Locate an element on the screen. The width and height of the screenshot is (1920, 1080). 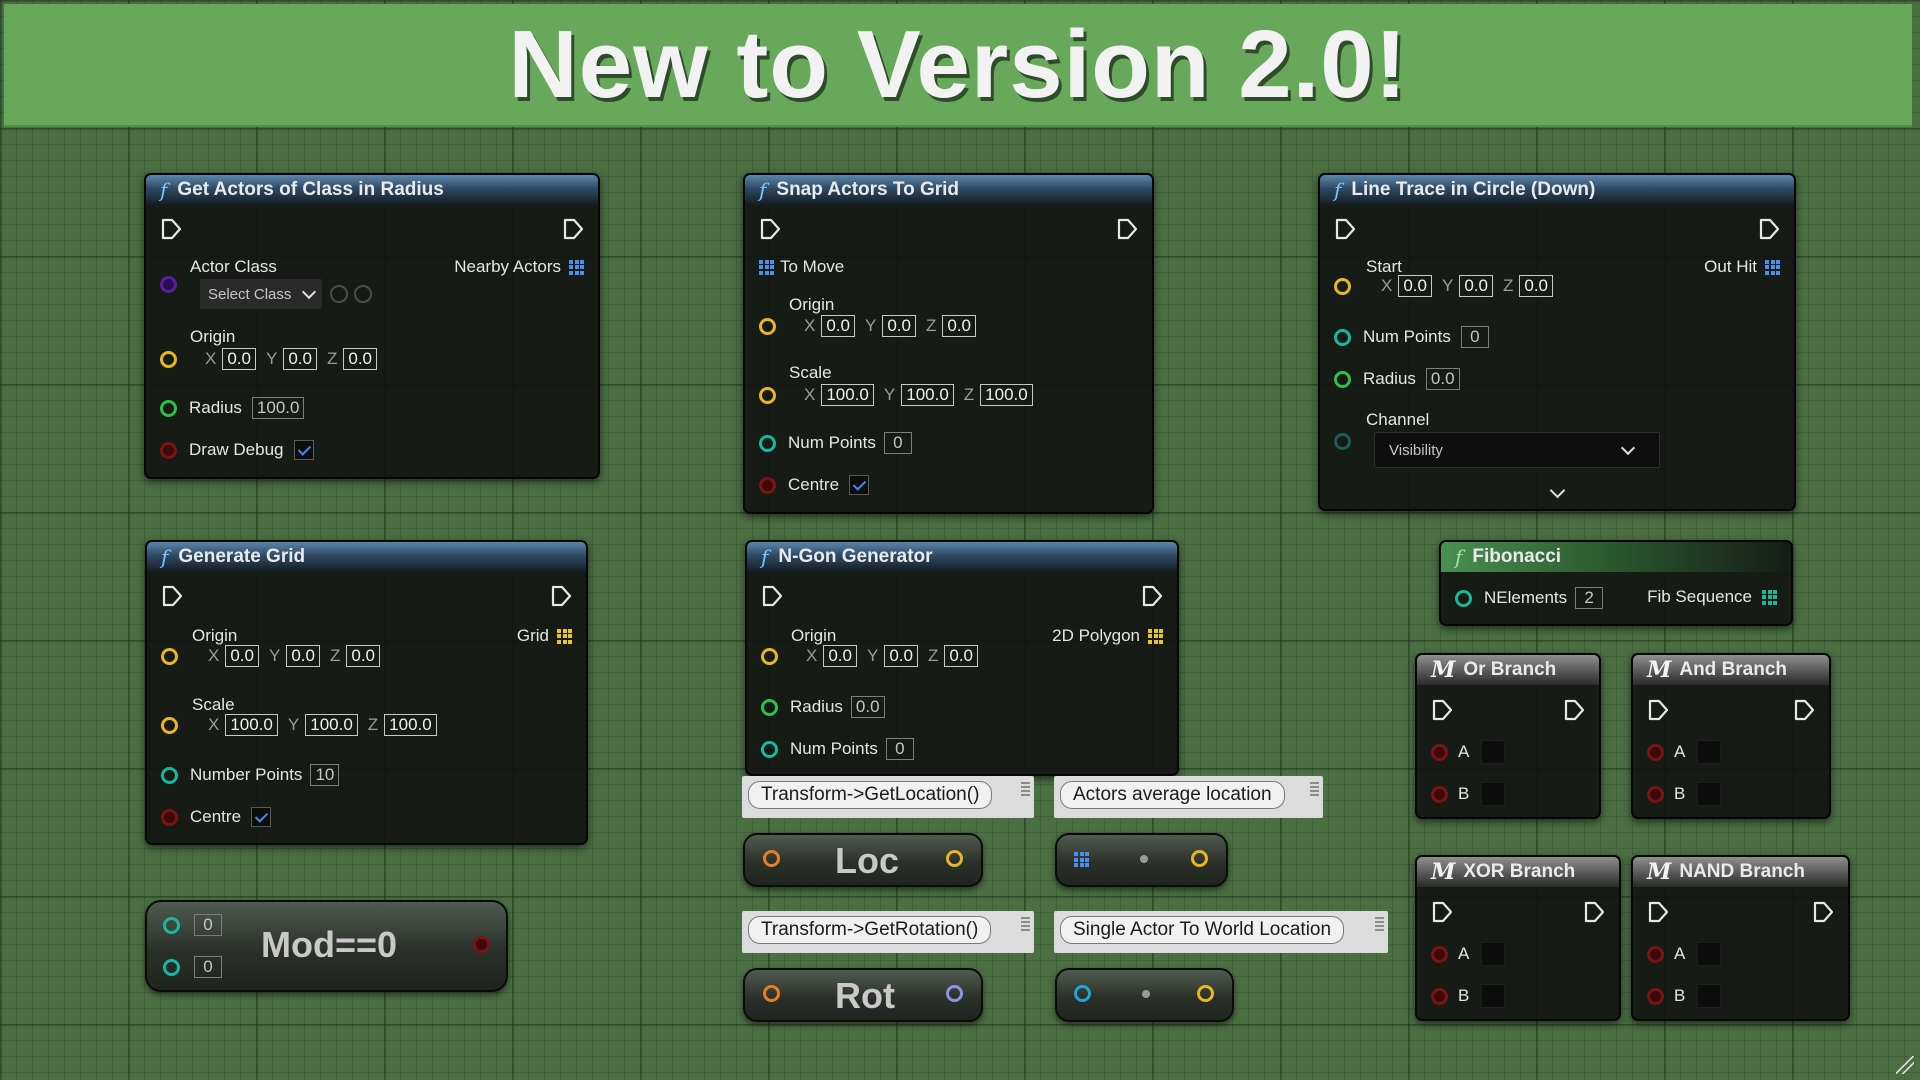
node-header: f Generate Grid is located at coordinates (366, 557).